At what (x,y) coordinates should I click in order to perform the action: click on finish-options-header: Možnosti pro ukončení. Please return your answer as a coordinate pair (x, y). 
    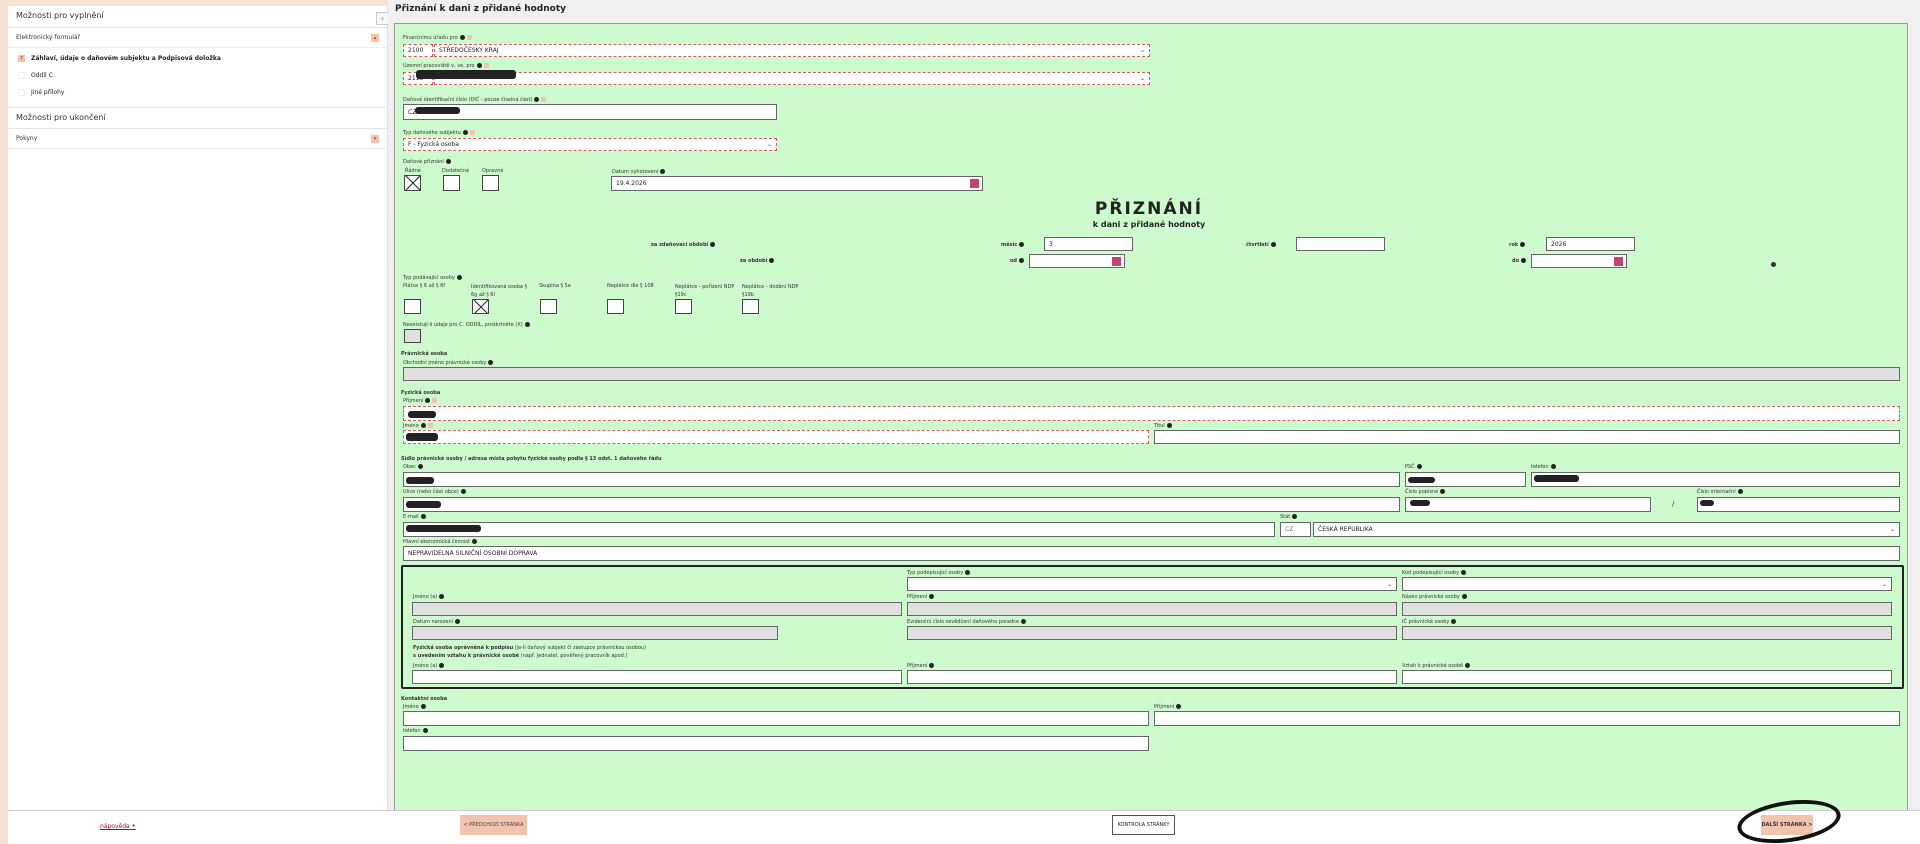
    Looking at the image, I should click on (197, 118).